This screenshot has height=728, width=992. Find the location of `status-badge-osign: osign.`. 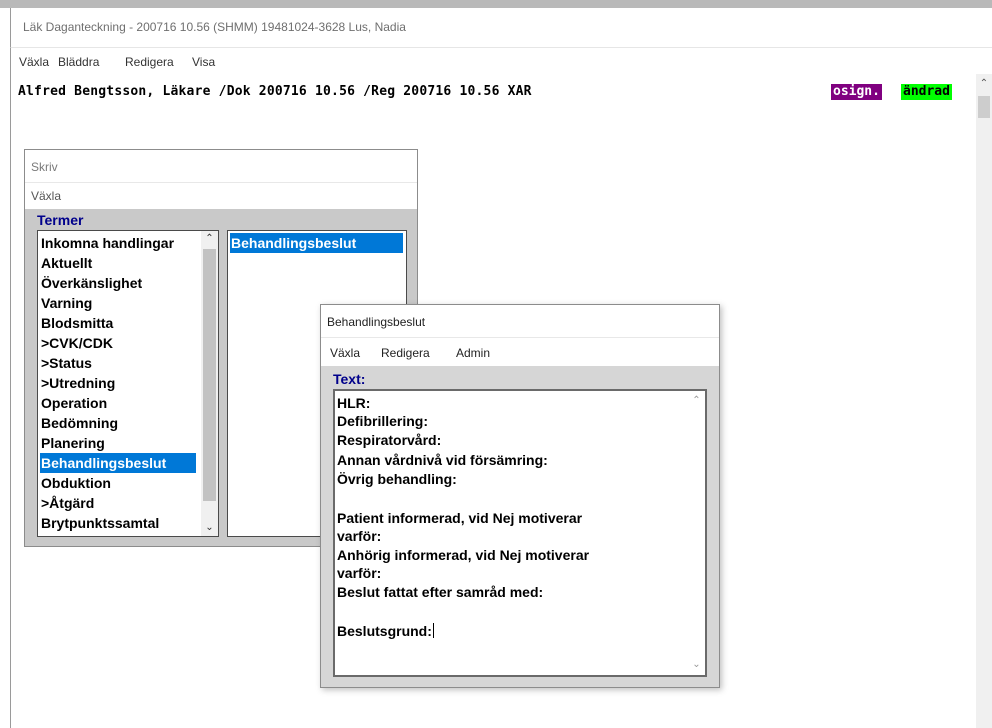

status-badge-osign: osign. is located at coordinates (856, 92).